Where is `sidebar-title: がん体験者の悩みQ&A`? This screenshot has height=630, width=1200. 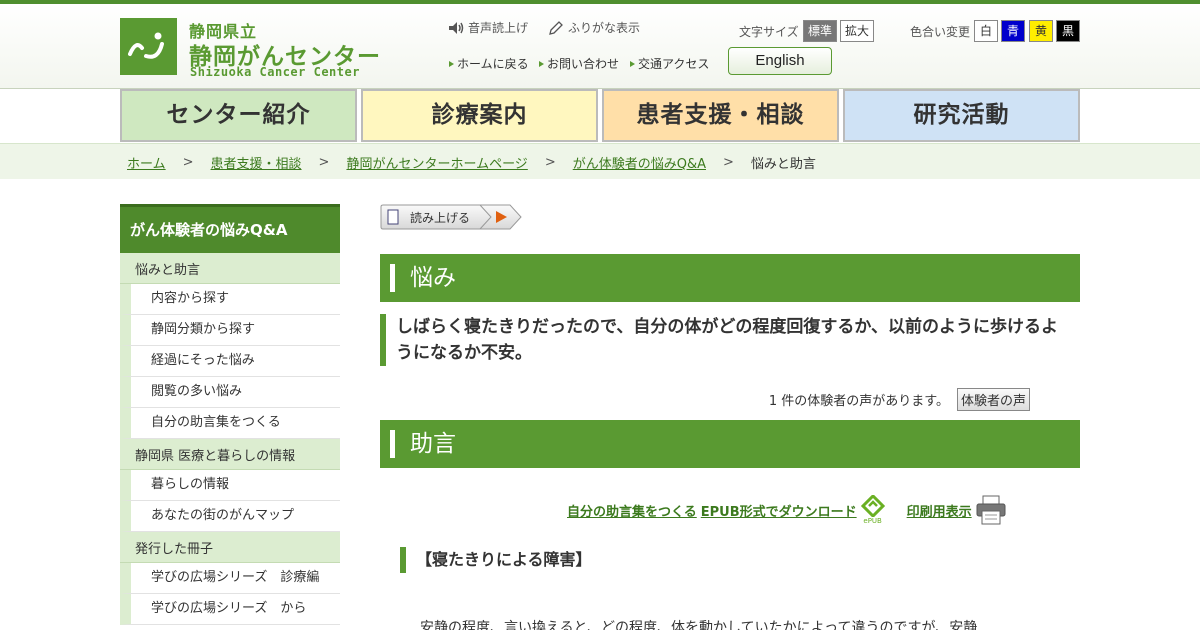
sidebar-title: がん体験者の悩みQ&A is located at coordinates (230, 228).